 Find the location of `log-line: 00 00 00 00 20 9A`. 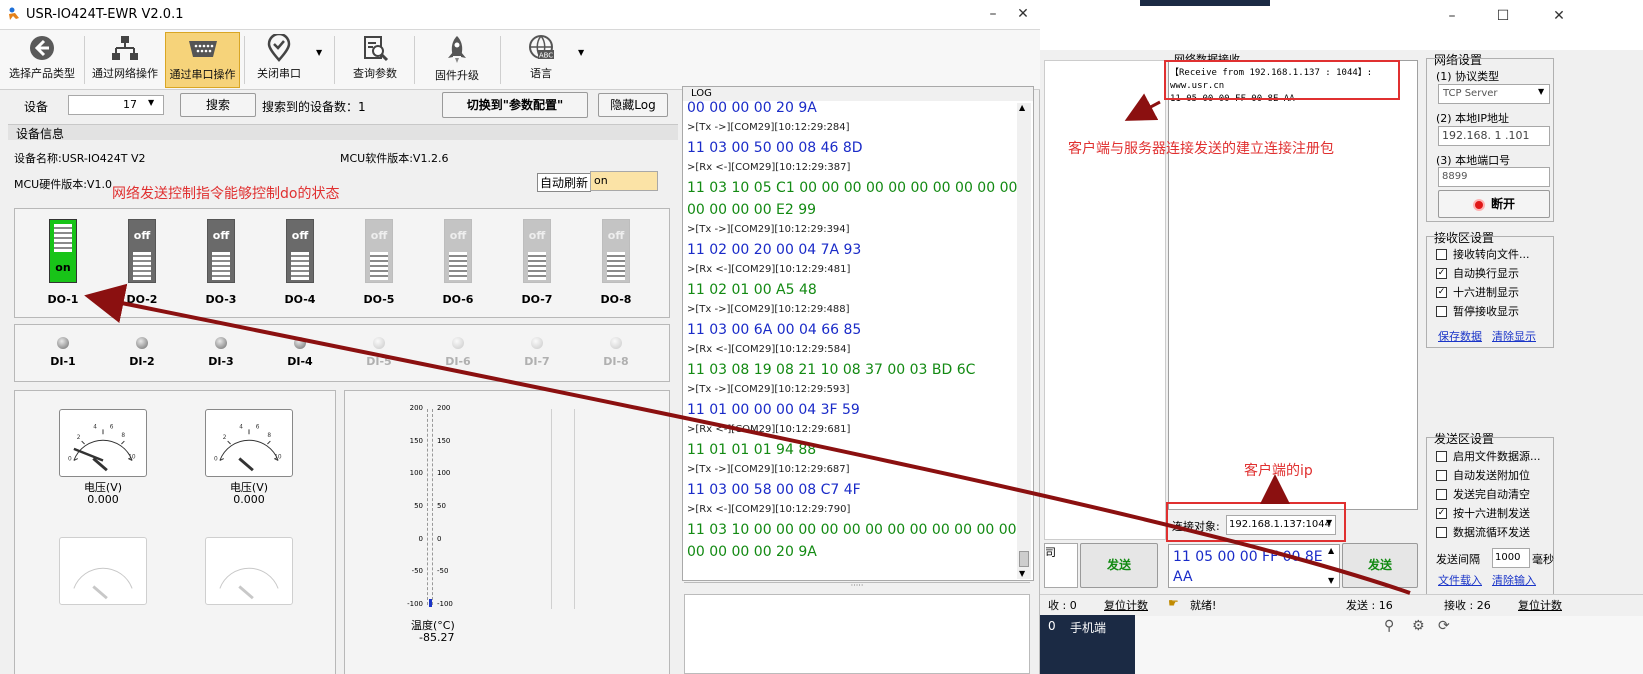

log-line: 00 00 00 00 20 9A is located at coordinates (752, 108).